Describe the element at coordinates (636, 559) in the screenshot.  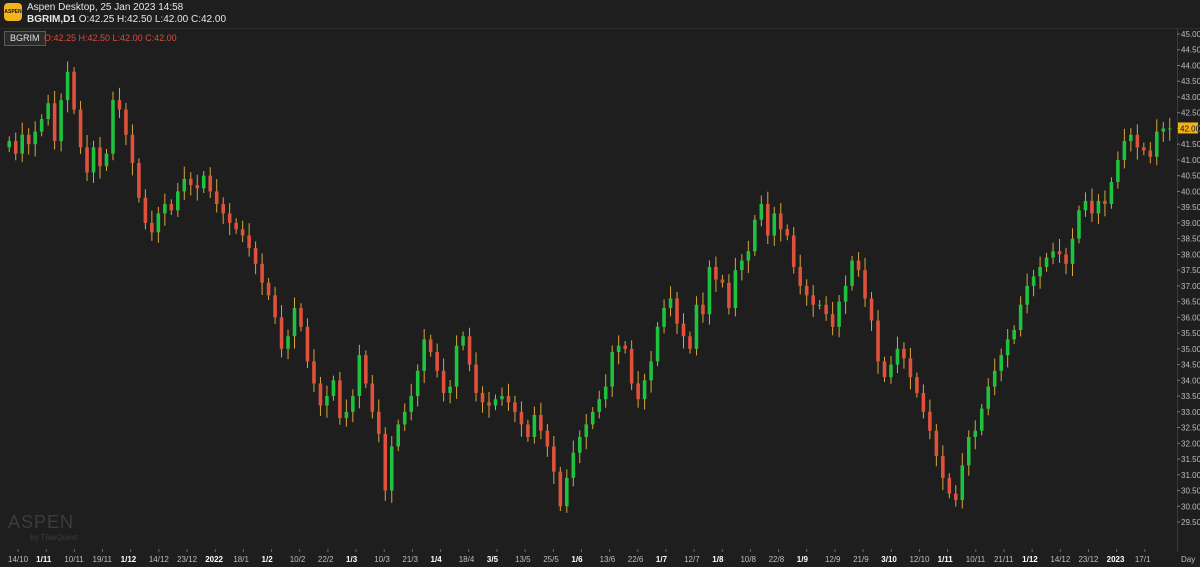
I see `x-tick-label: 22/6` at that location.